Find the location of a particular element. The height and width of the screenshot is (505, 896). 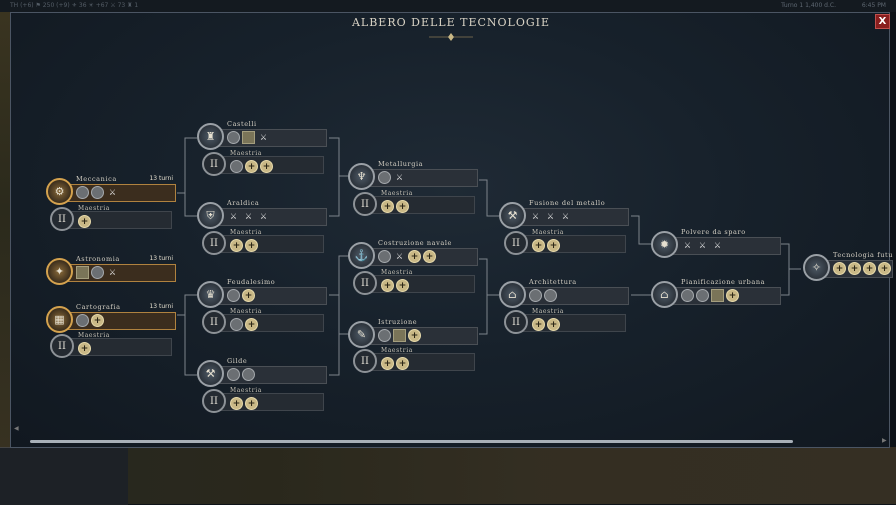

crown-icon: ♛ is located at coordinates (210, 294).